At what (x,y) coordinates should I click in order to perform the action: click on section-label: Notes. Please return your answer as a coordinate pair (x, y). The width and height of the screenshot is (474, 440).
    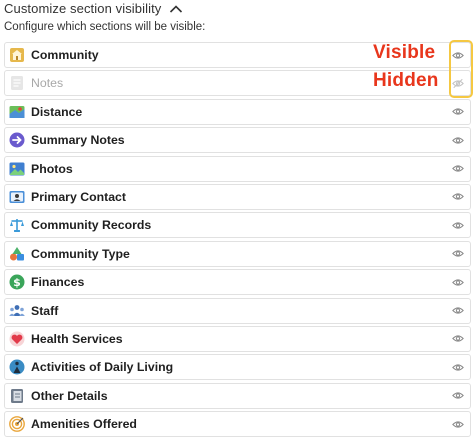
    Looking at the image, I should click on (47, 83).